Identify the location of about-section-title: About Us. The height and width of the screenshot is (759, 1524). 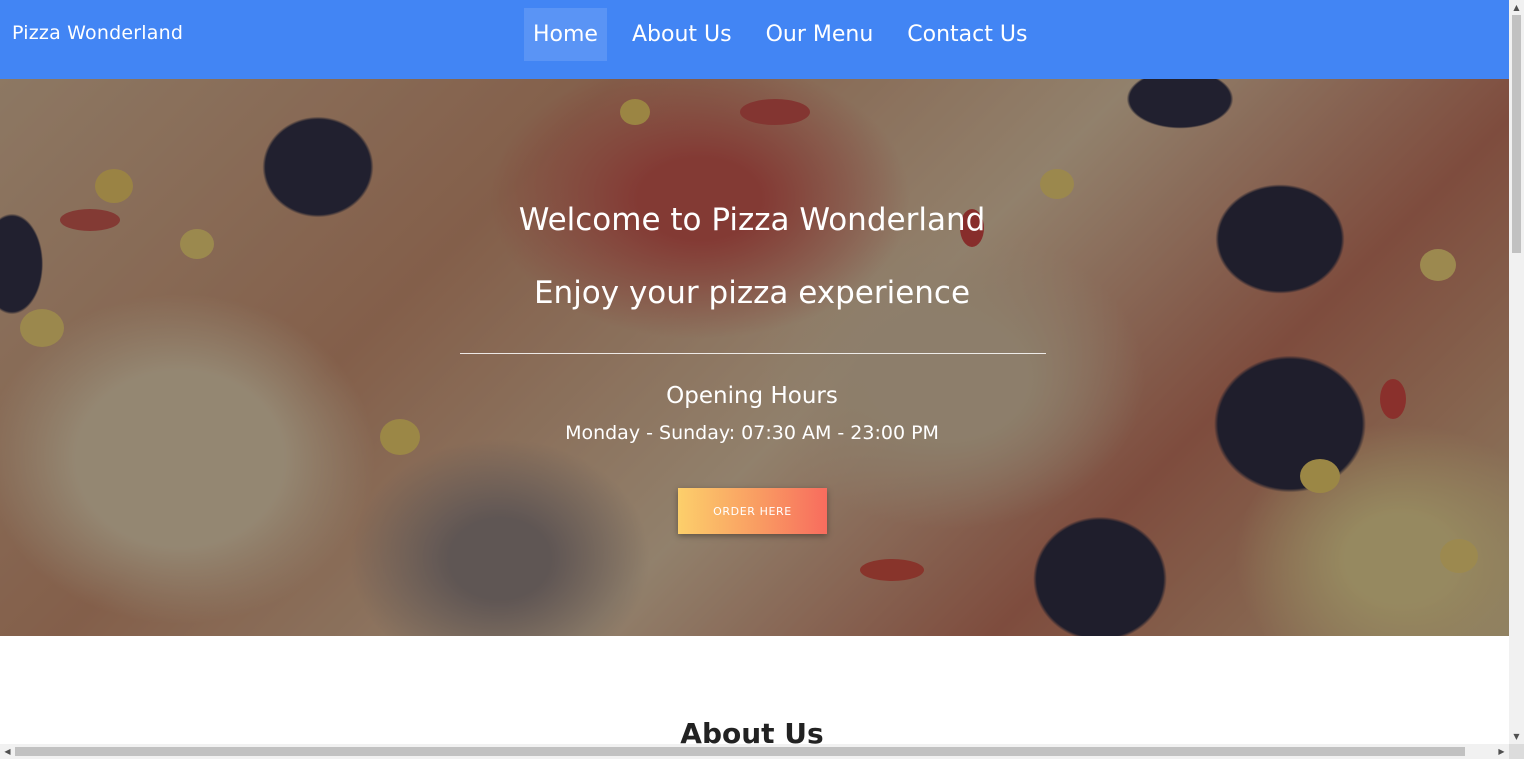
(752, 730).